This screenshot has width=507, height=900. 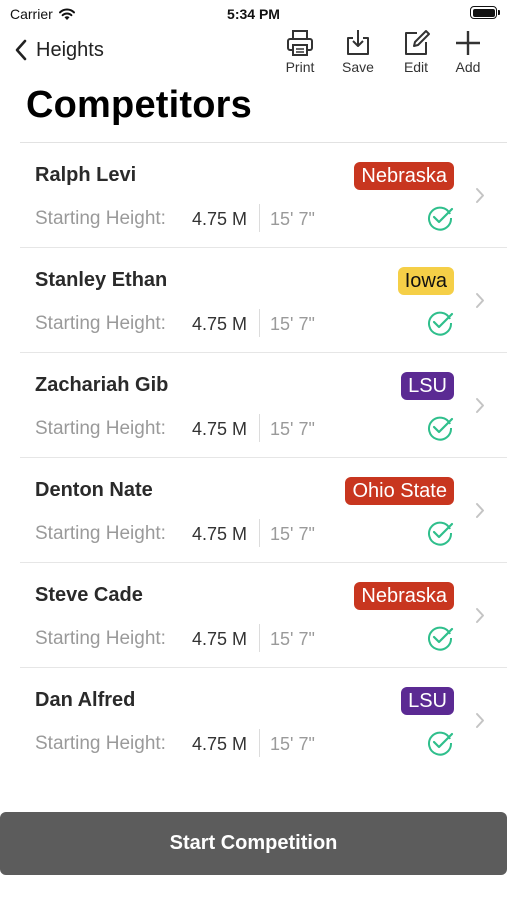 What do you see at coordinates (399, 491) in the screenshot?
I see `team-badge: Ohio State` at bounding box center [399, 491].